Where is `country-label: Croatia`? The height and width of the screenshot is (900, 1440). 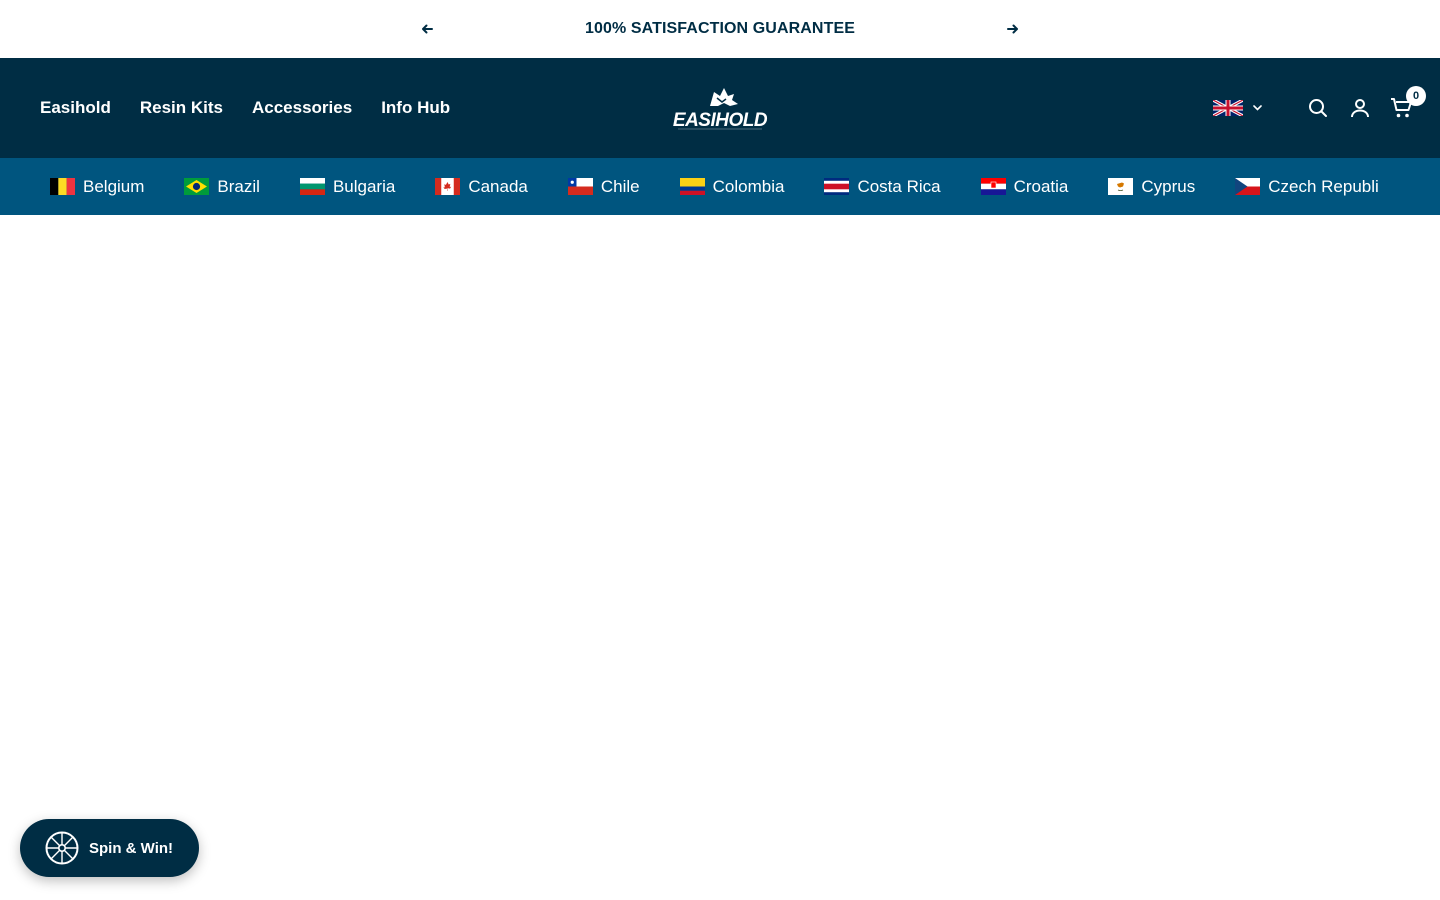
country-label: Croatia is located at coordinates (1041, 186).